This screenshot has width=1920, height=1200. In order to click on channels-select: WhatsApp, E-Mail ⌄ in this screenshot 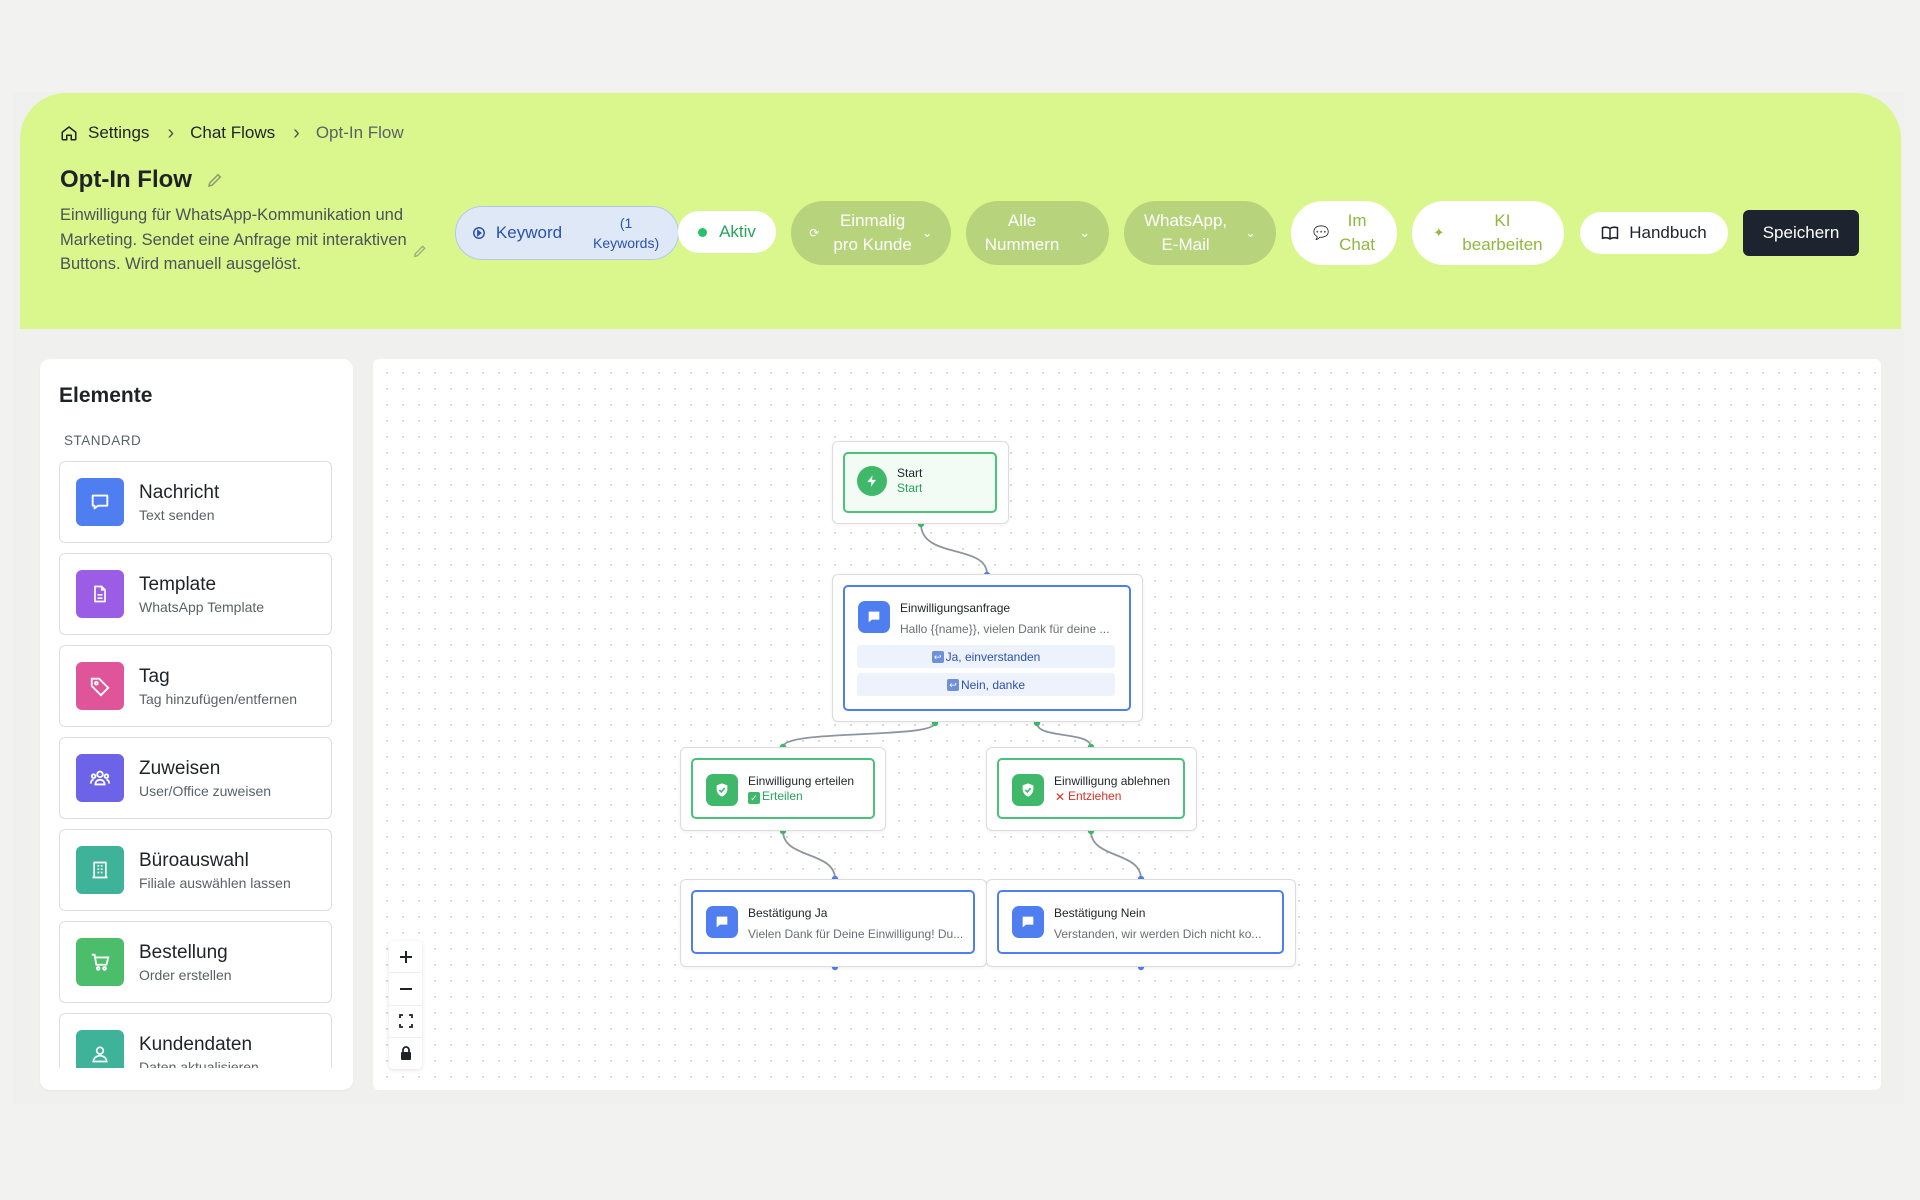, I will do `click(1200, 233)`.